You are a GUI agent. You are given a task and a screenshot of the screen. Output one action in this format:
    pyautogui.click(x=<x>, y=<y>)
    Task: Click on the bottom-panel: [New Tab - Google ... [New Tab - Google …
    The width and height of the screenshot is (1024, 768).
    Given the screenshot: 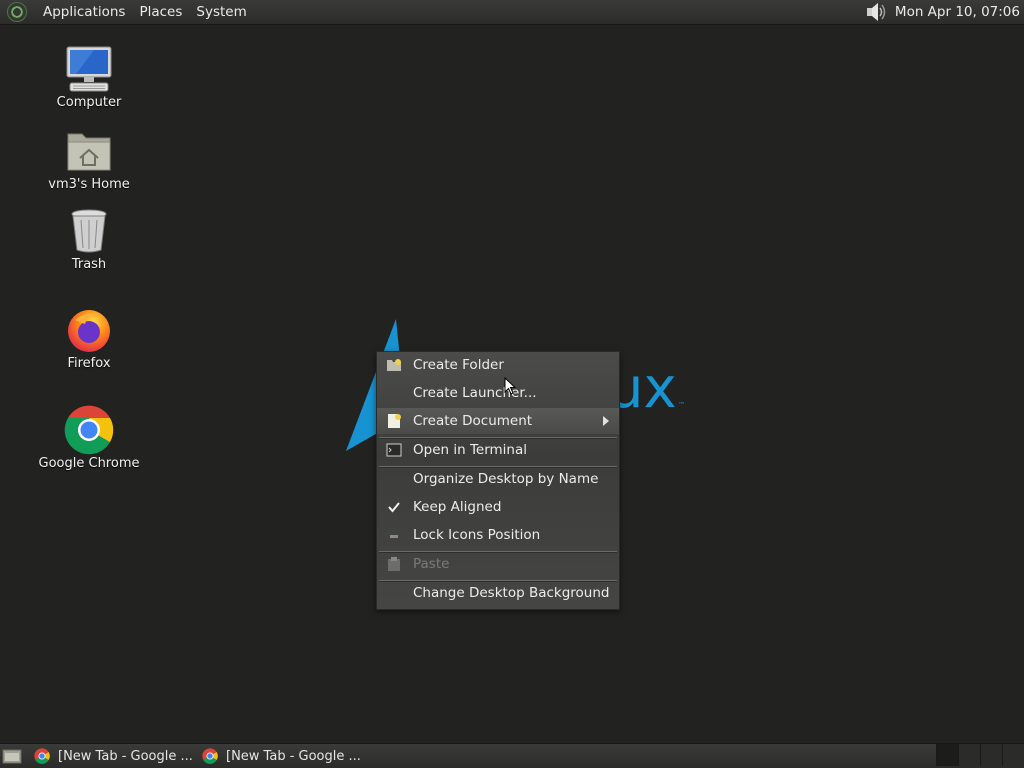 What is the action you would take?
    pyautogui.click(x=512, y=755)
    